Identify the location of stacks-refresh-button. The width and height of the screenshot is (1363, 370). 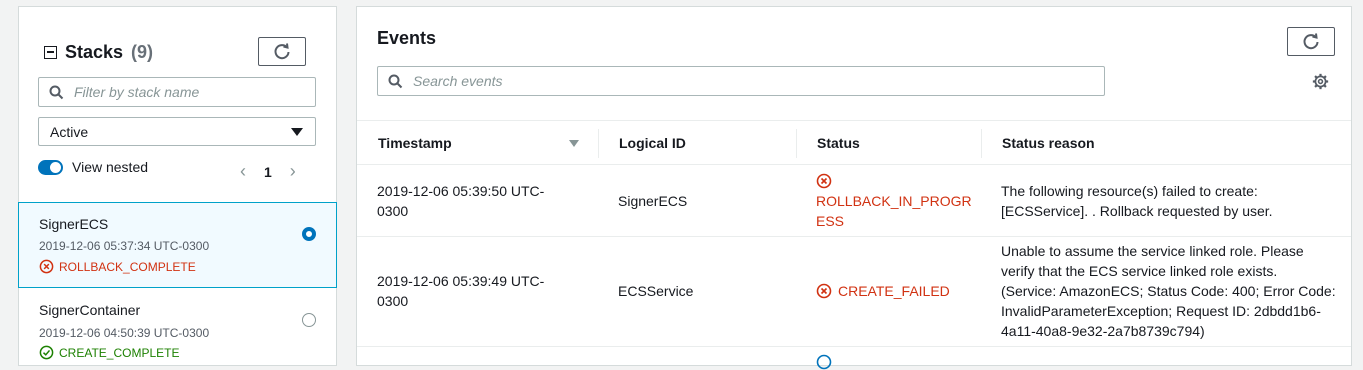
(282, 51).